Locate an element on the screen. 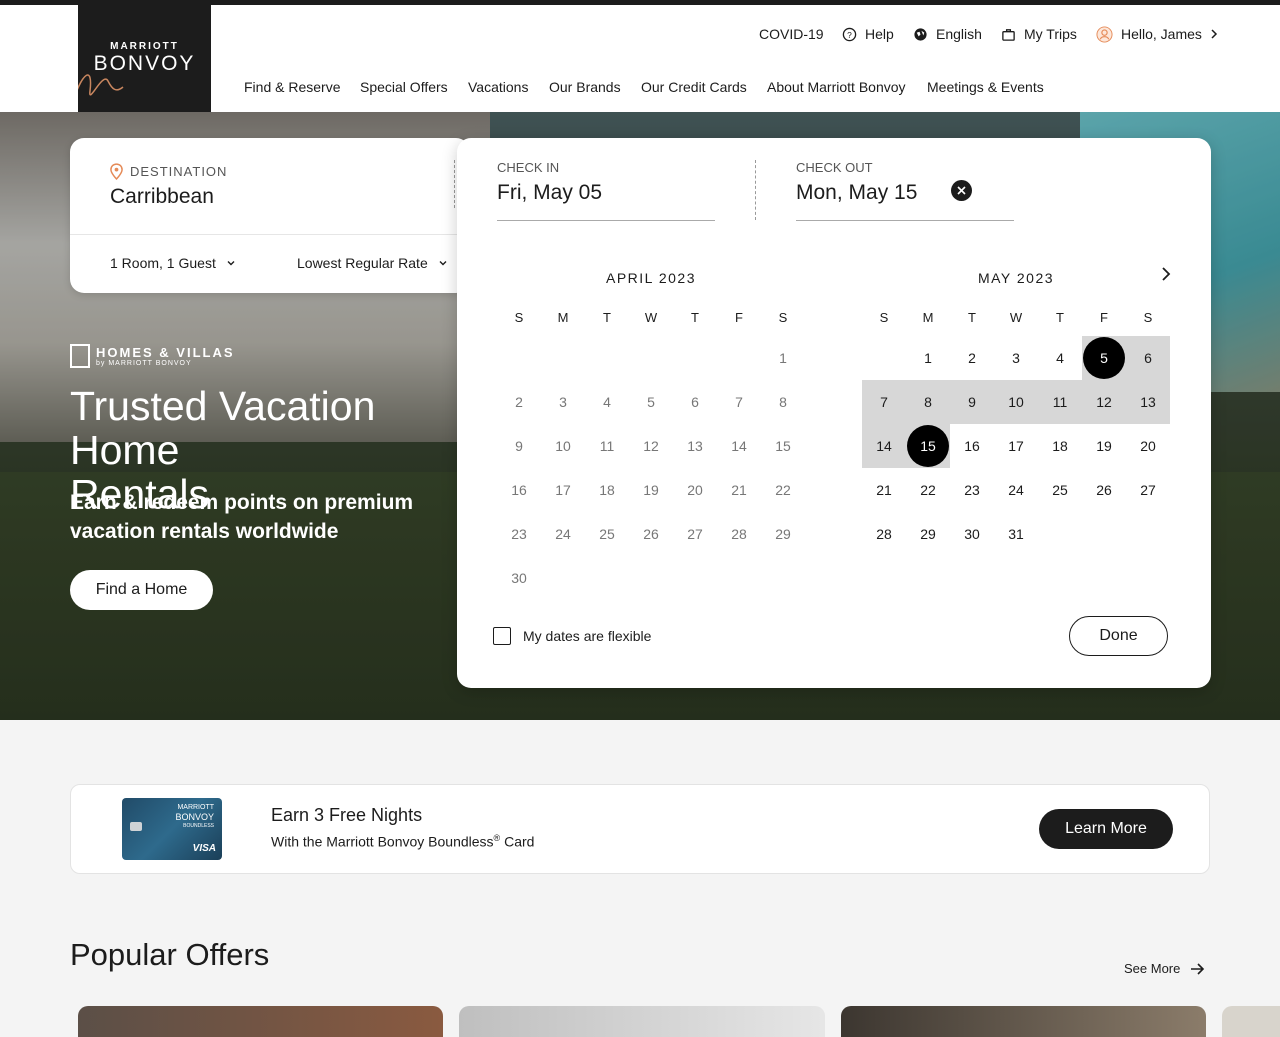 The width and height of the screenshot is (1280, 1037). clear-dates-button is located at coordinates (961, 190).